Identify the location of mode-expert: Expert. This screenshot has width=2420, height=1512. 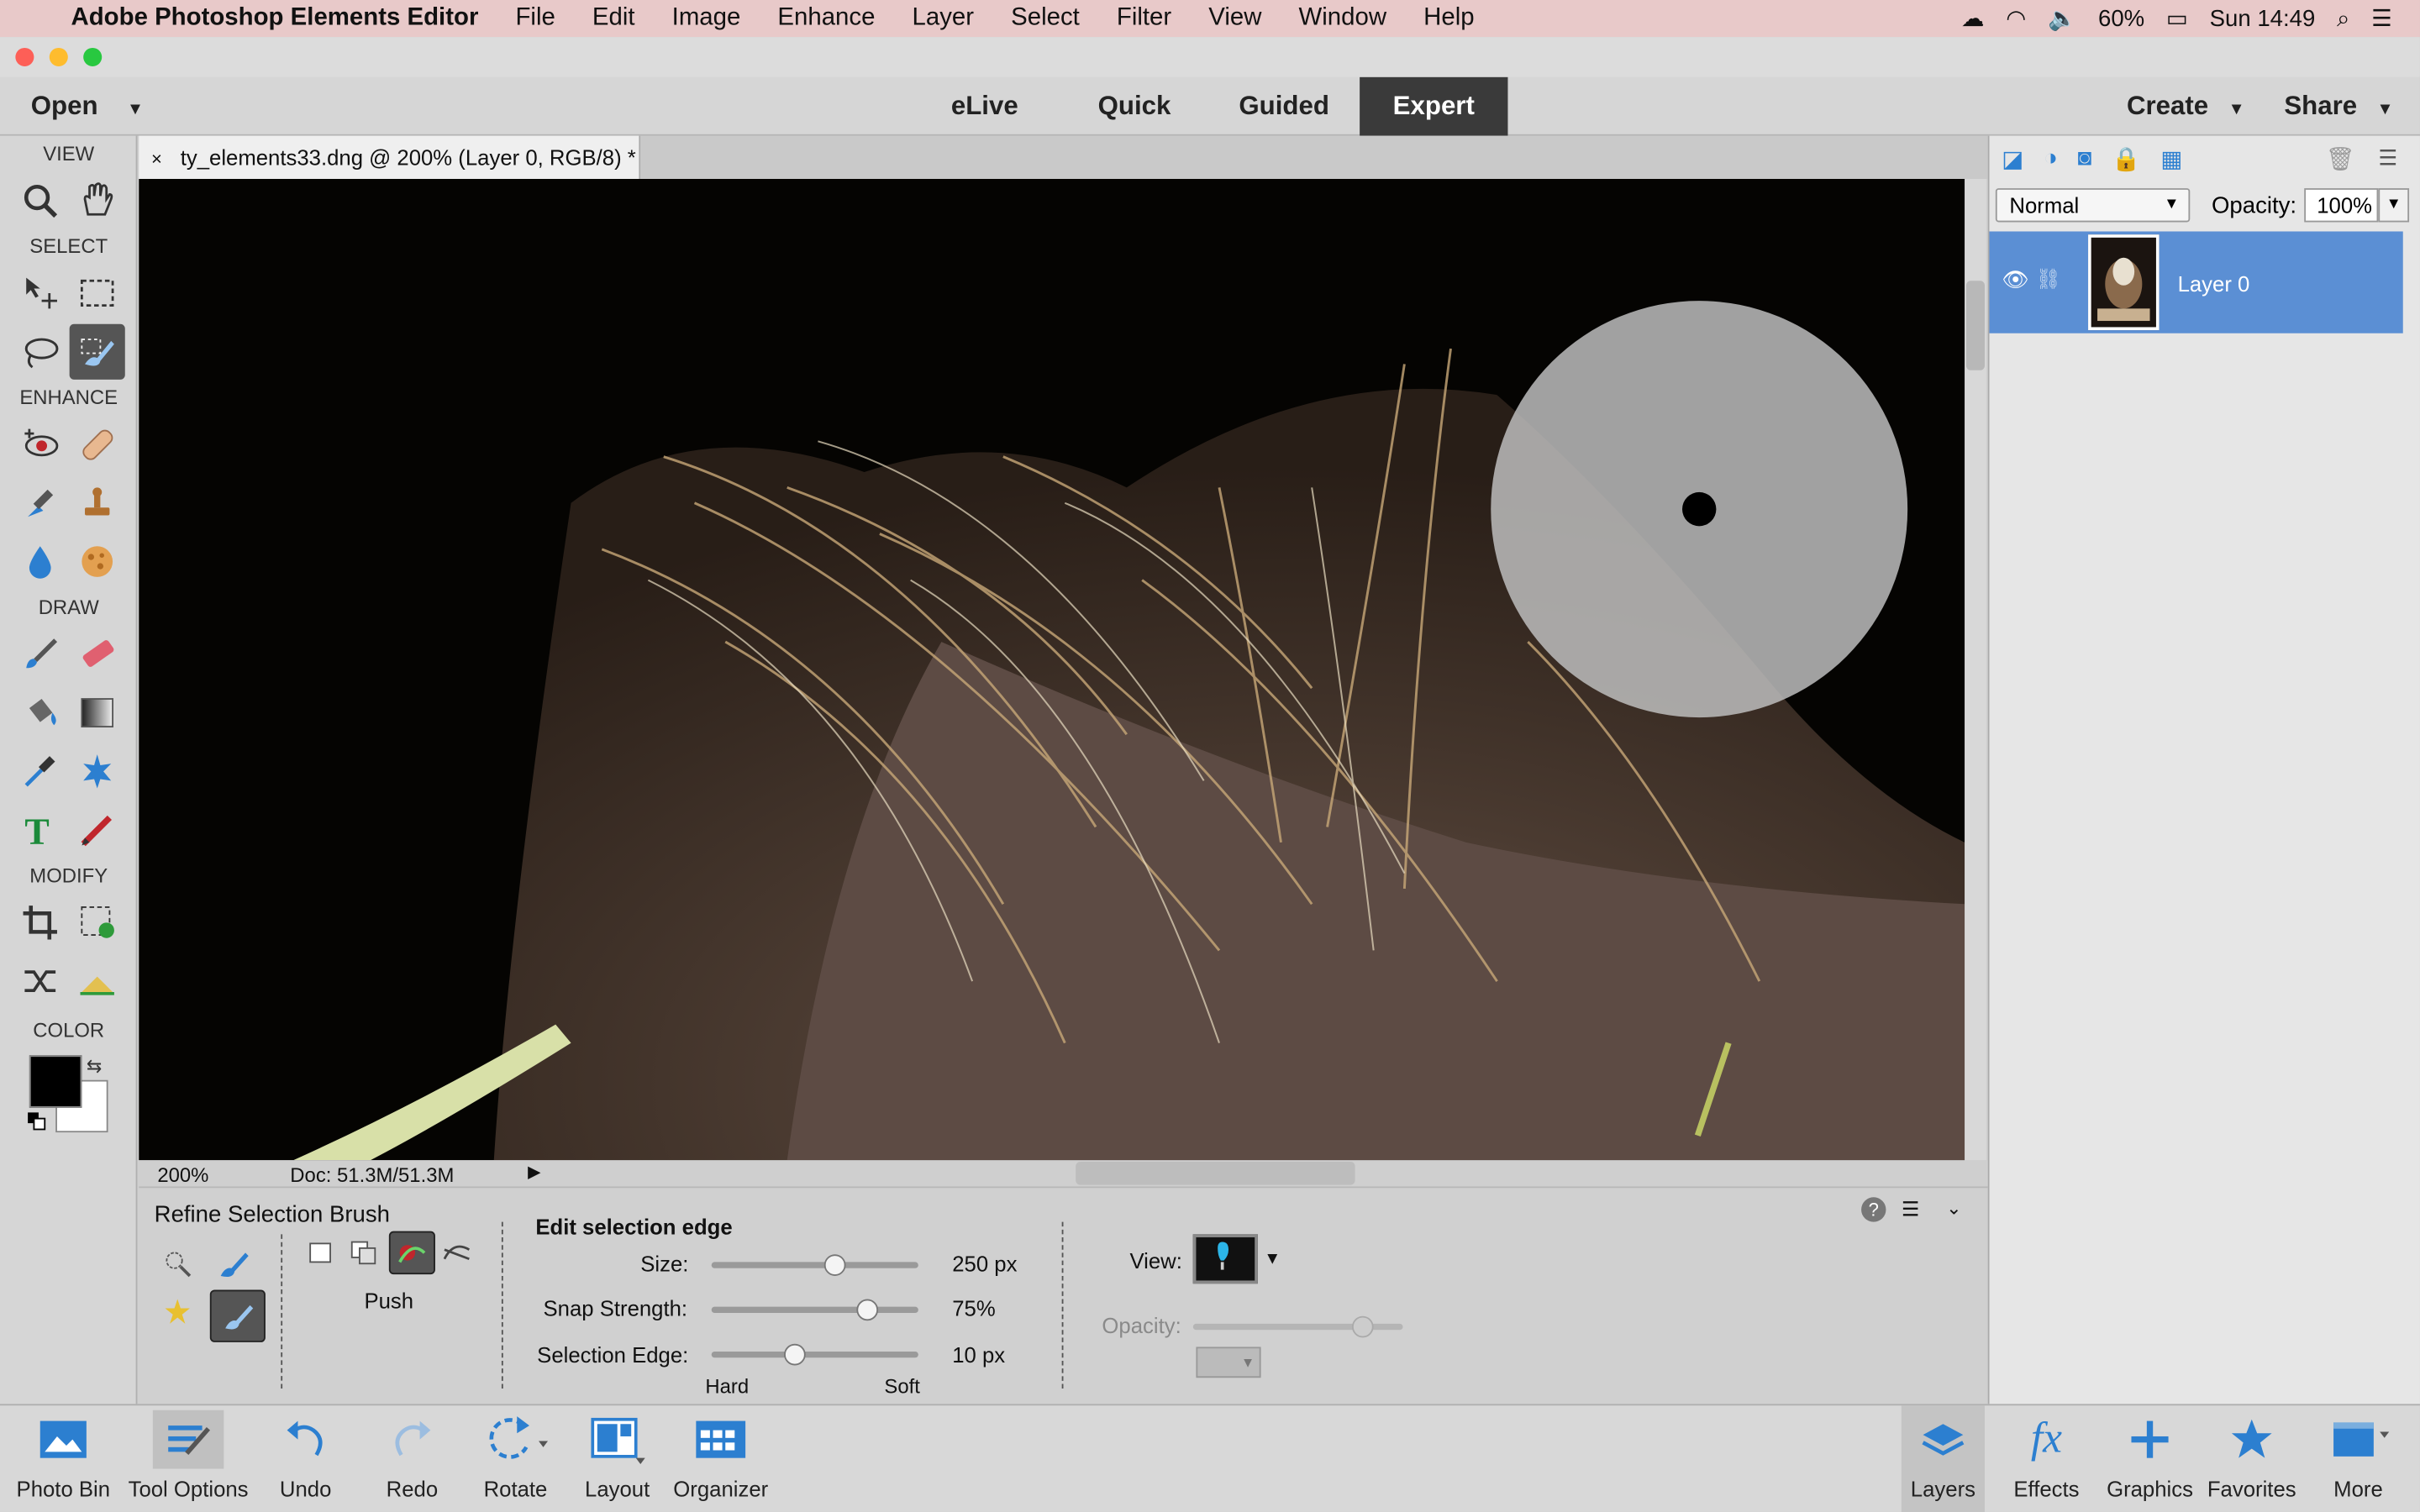
(1434, 106).